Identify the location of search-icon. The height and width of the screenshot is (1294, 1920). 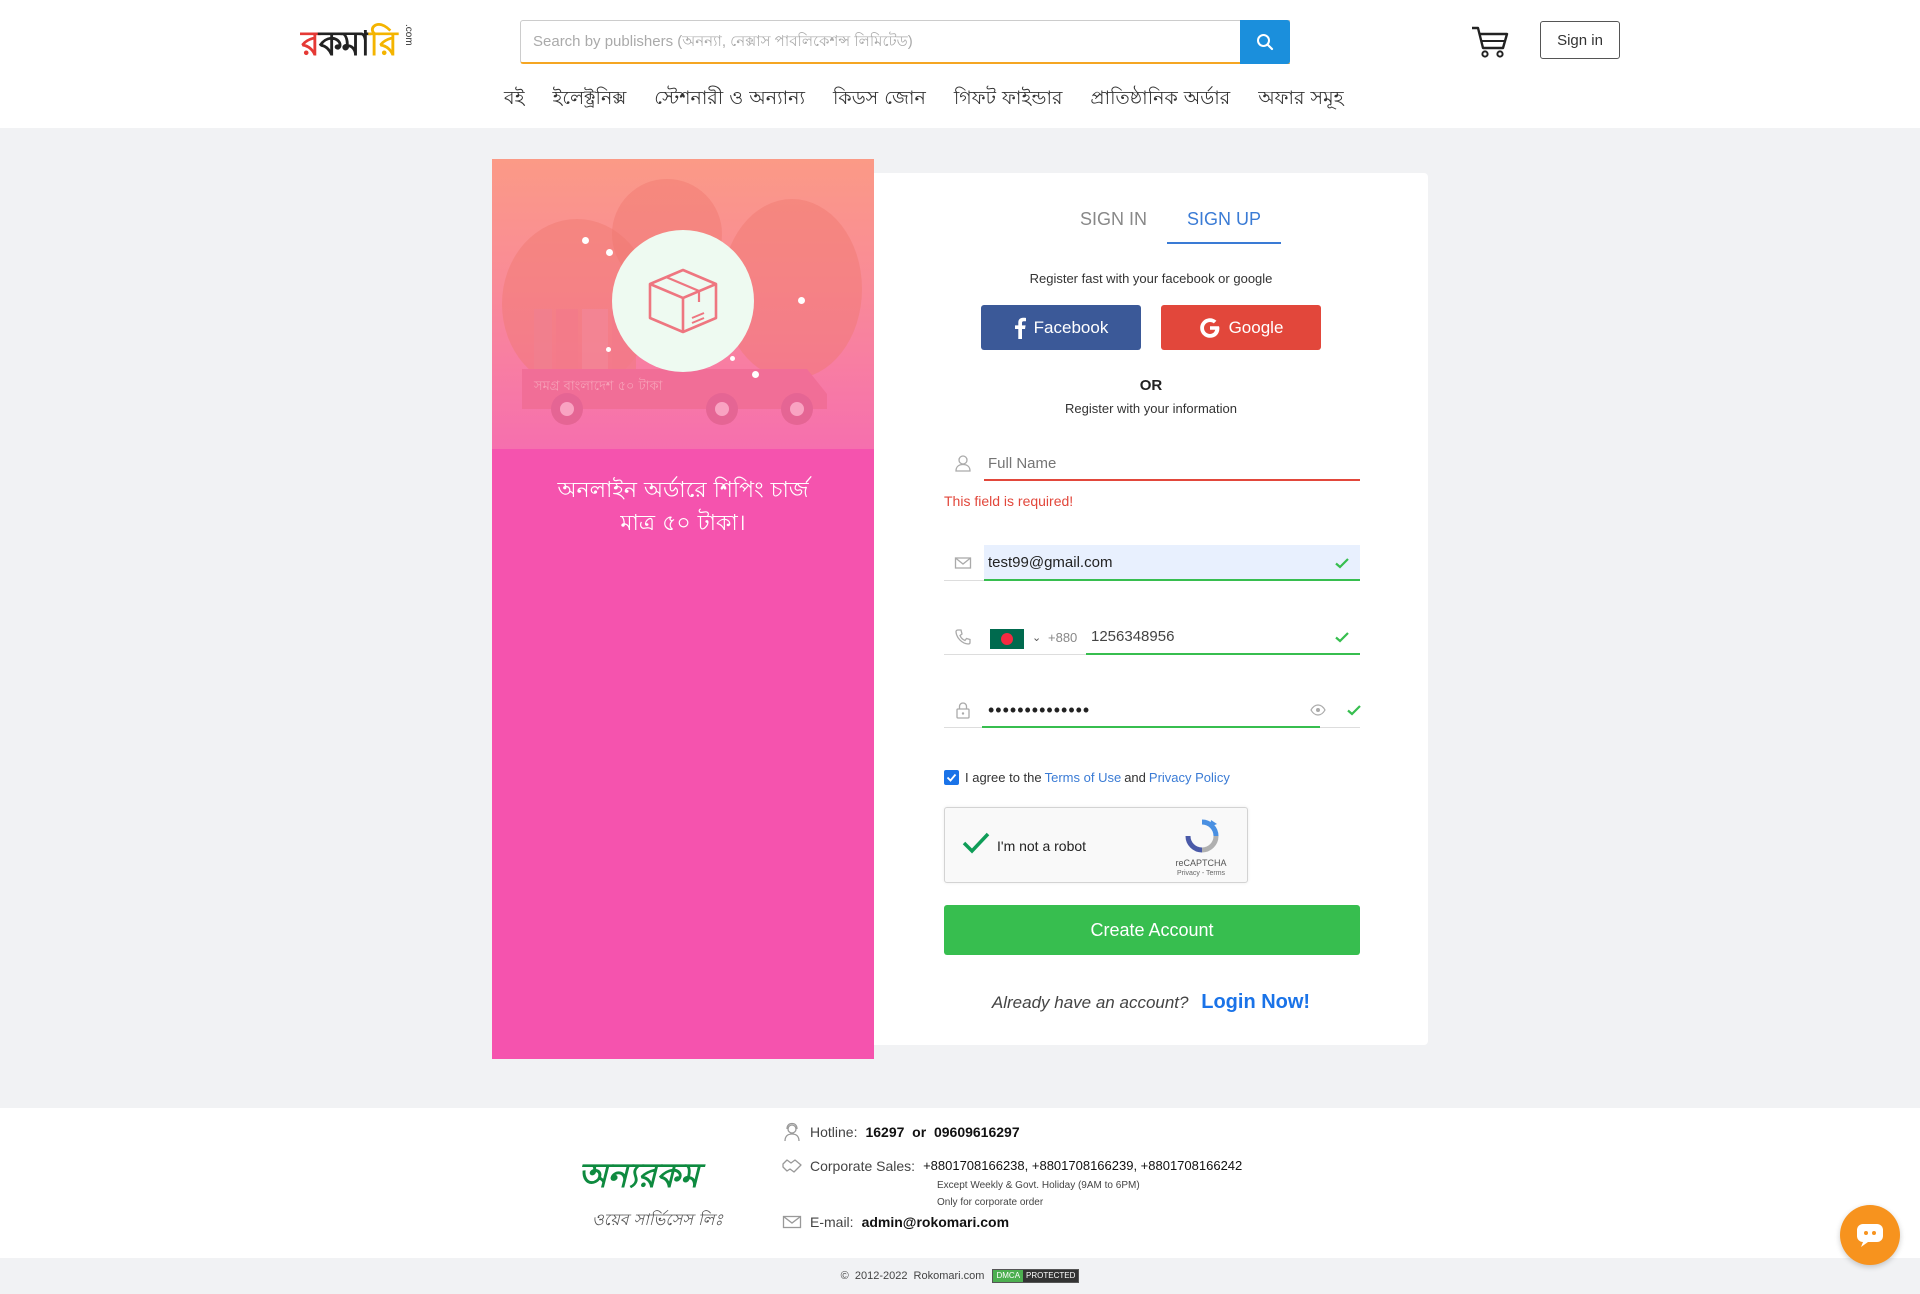
(1265, 42).